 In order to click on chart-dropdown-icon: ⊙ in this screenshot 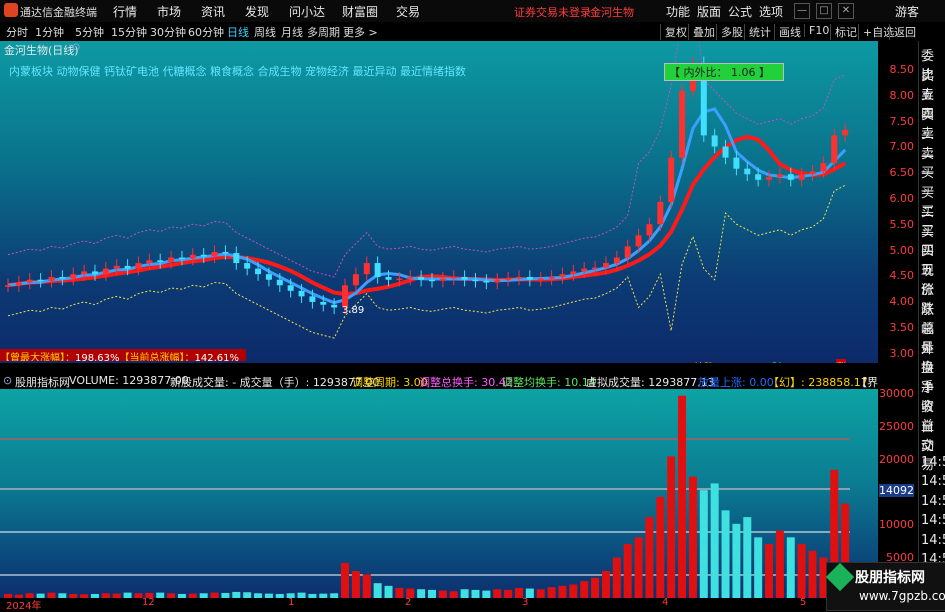, I will do `click(76, 47)`.